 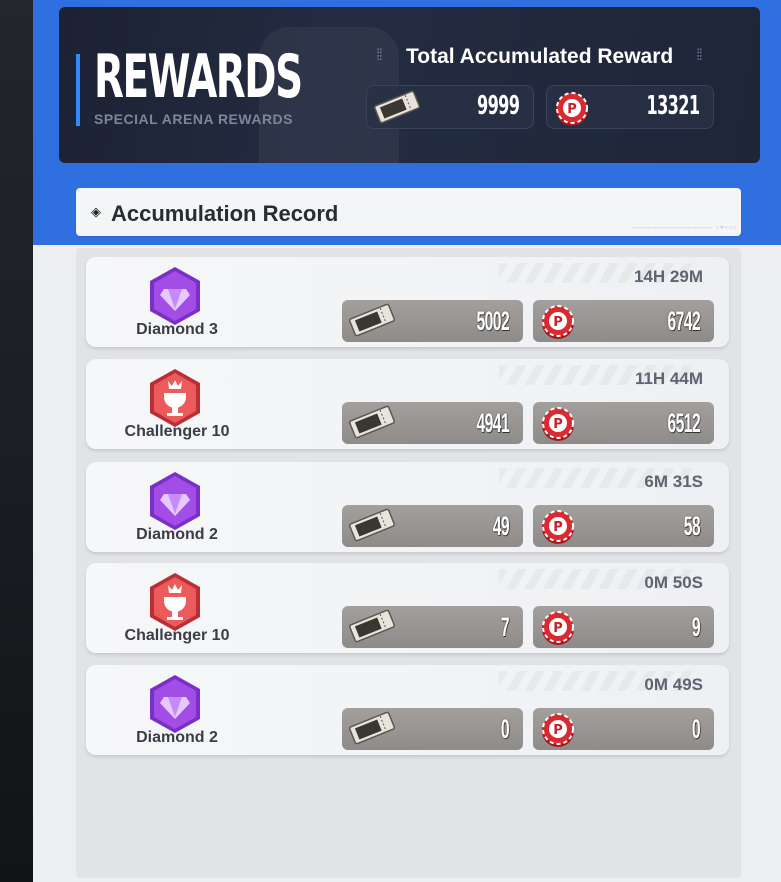 What do you see at coordinates (673, 684) in the screenshot?
I see `record-time: 0M 49S` at bounding box center [673, 684].